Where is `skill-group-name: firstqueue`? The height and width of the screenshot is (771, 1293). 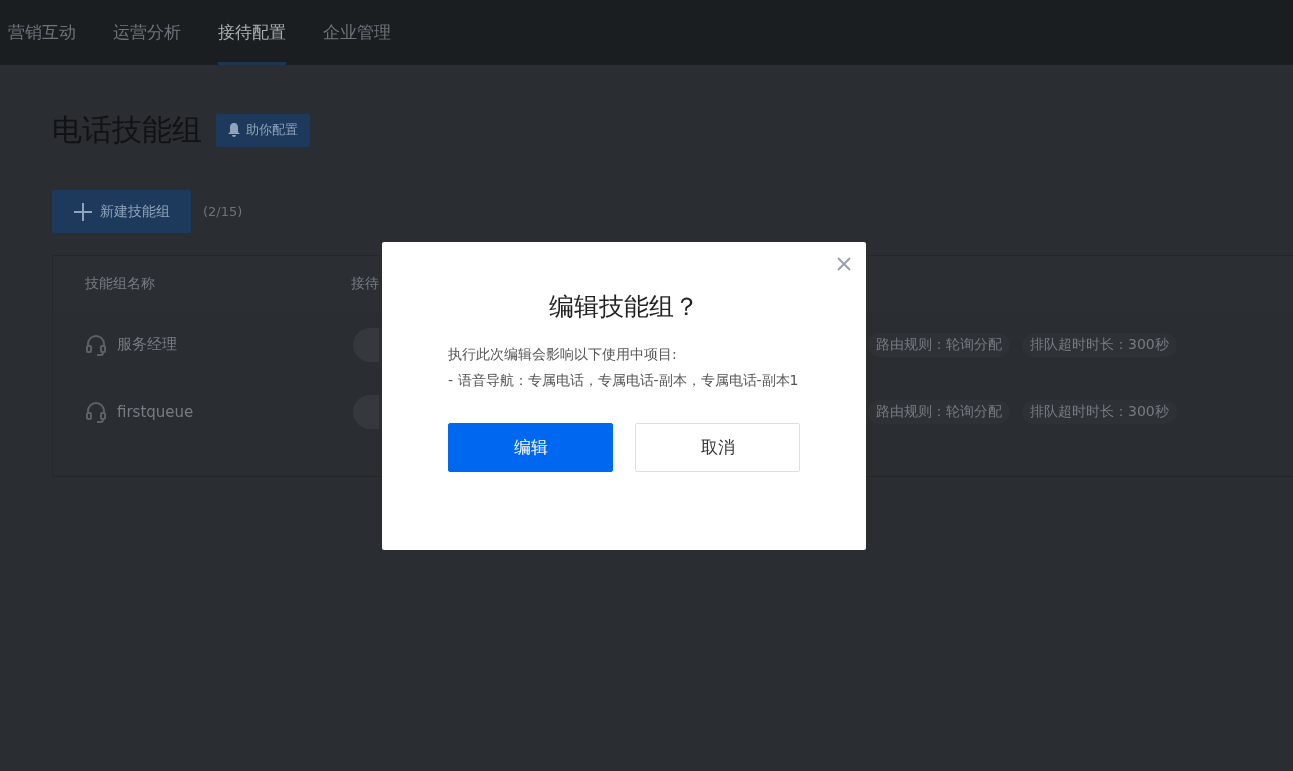 skill-group-name: firstqueue is located at coordinates (155, 411).